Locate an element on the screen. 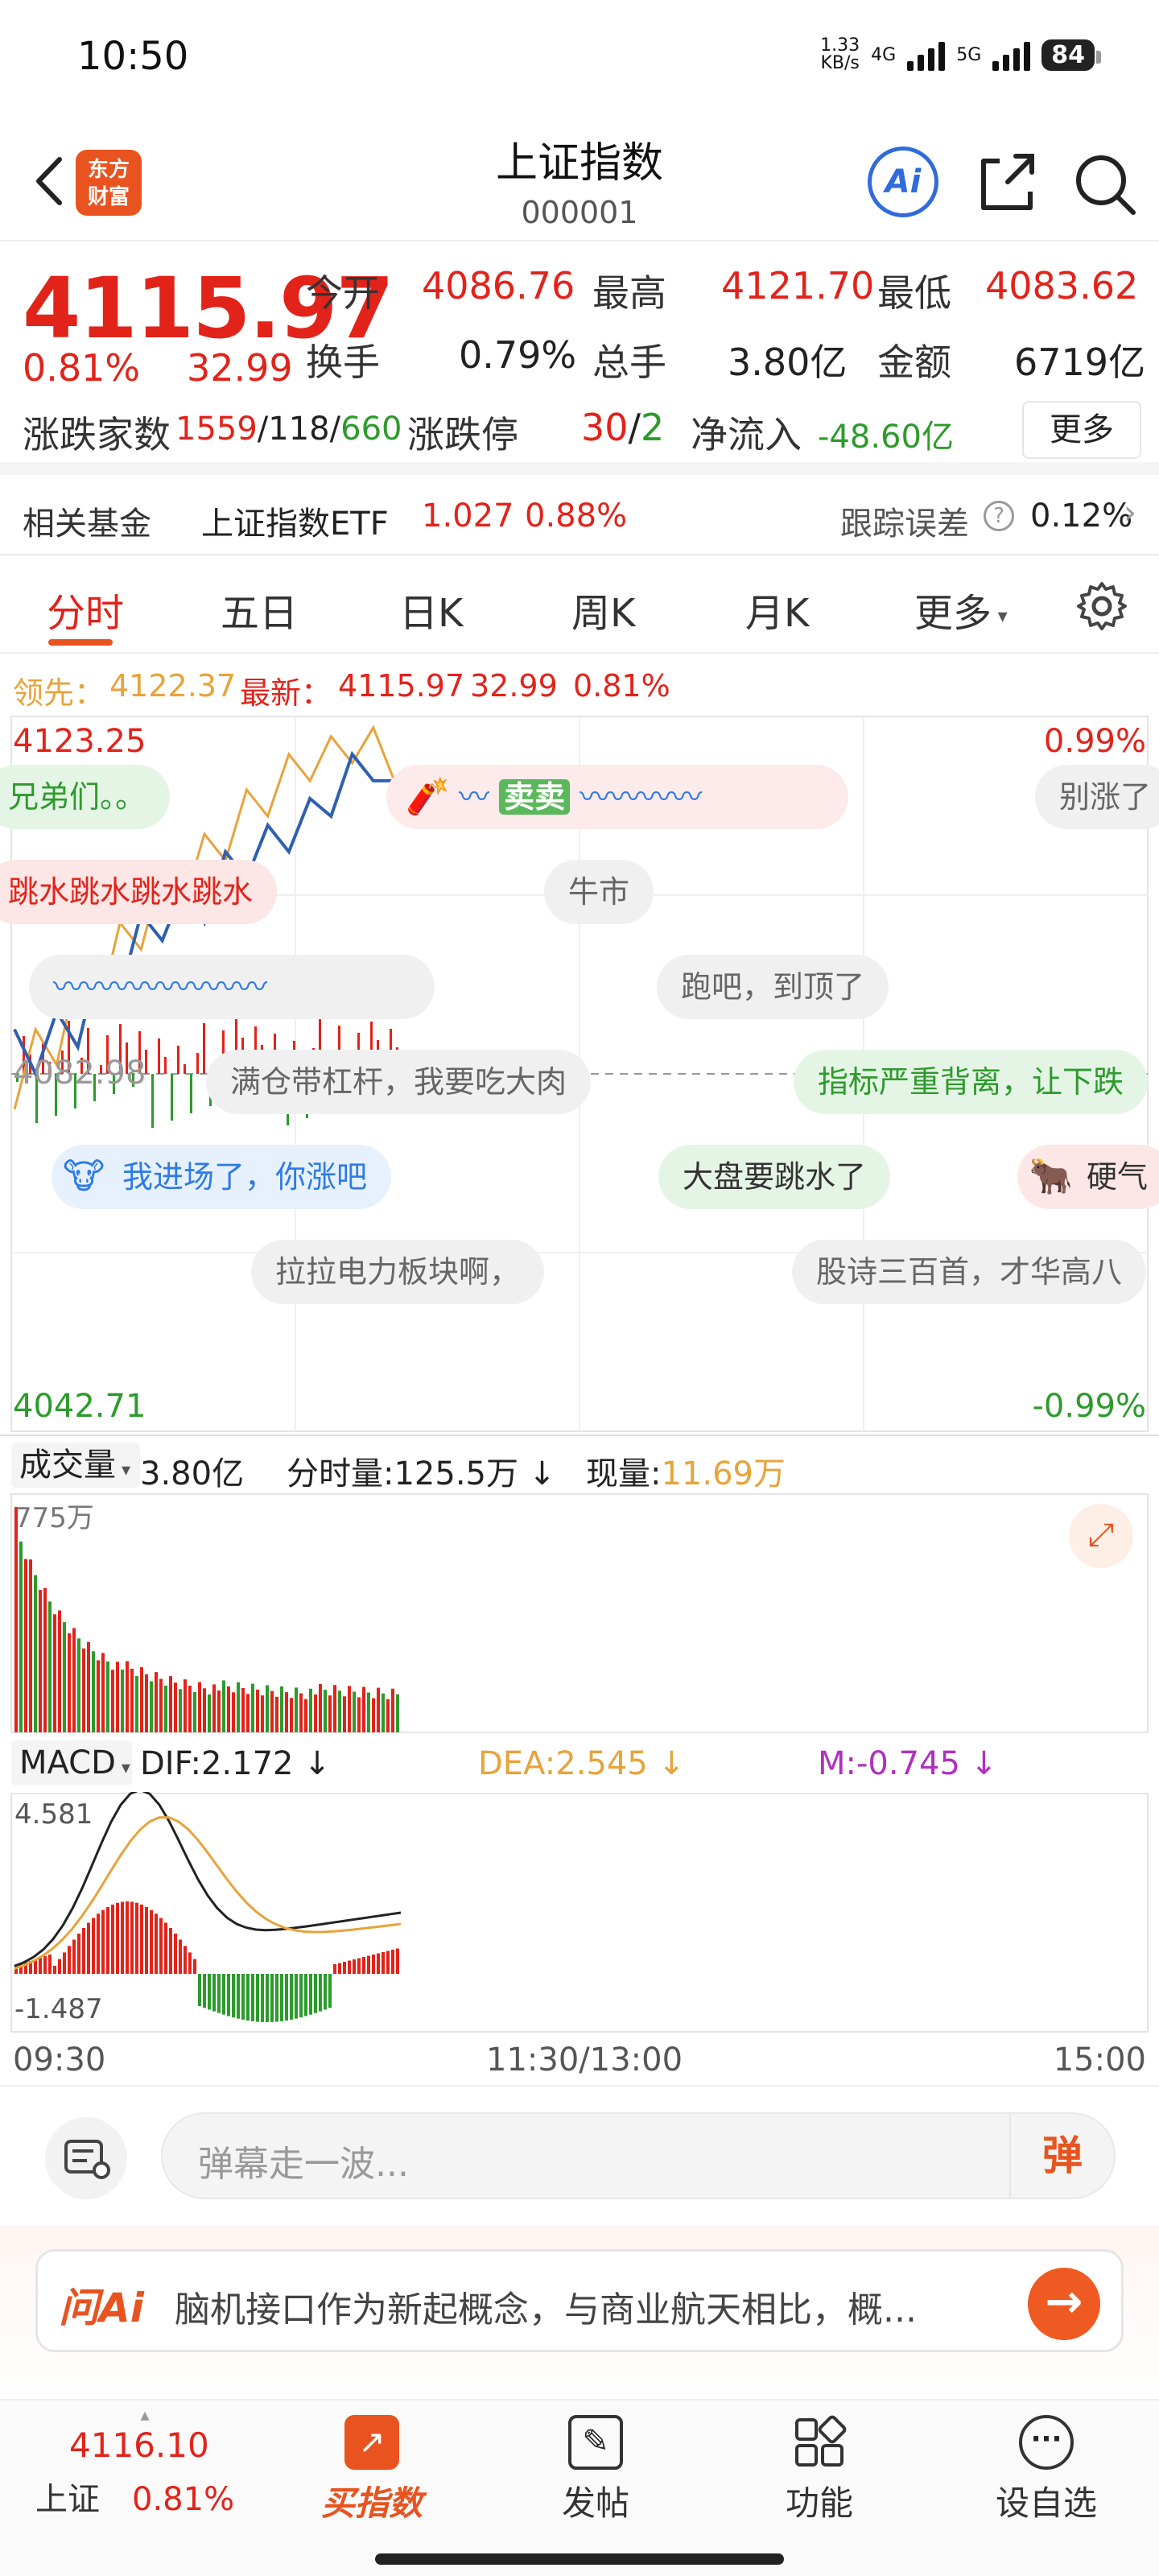 The height and width of the screenshot is (2576, 1159). nav-buy-index: ↗ 买指数 is located at coordinates (371, 2470).